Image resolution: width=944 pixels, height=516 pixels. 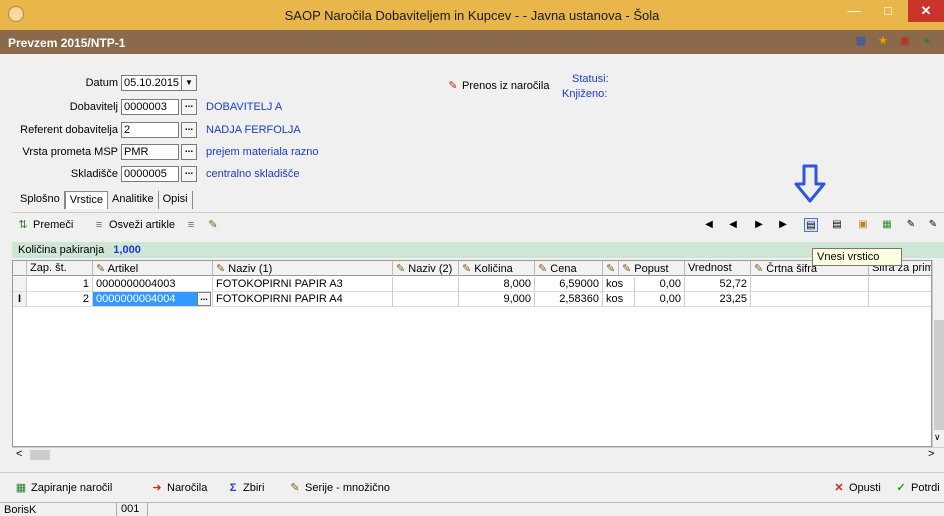 I want to click on column-header: ✎, so click(x=611, y=268).